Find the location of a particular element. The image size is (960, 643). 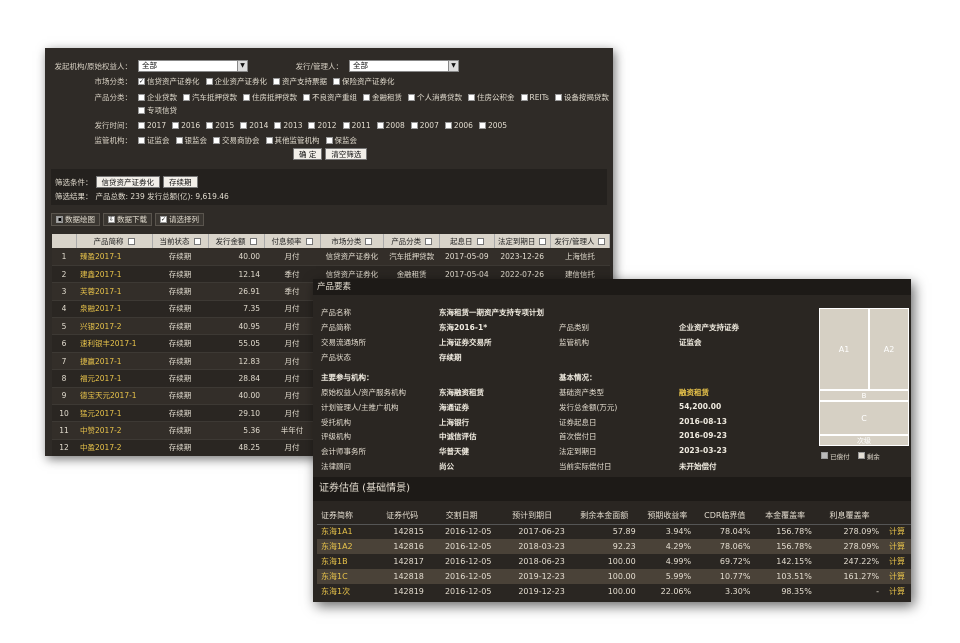

basic-field-value: 上海证券交易所 is located at coordinates (465, 342).